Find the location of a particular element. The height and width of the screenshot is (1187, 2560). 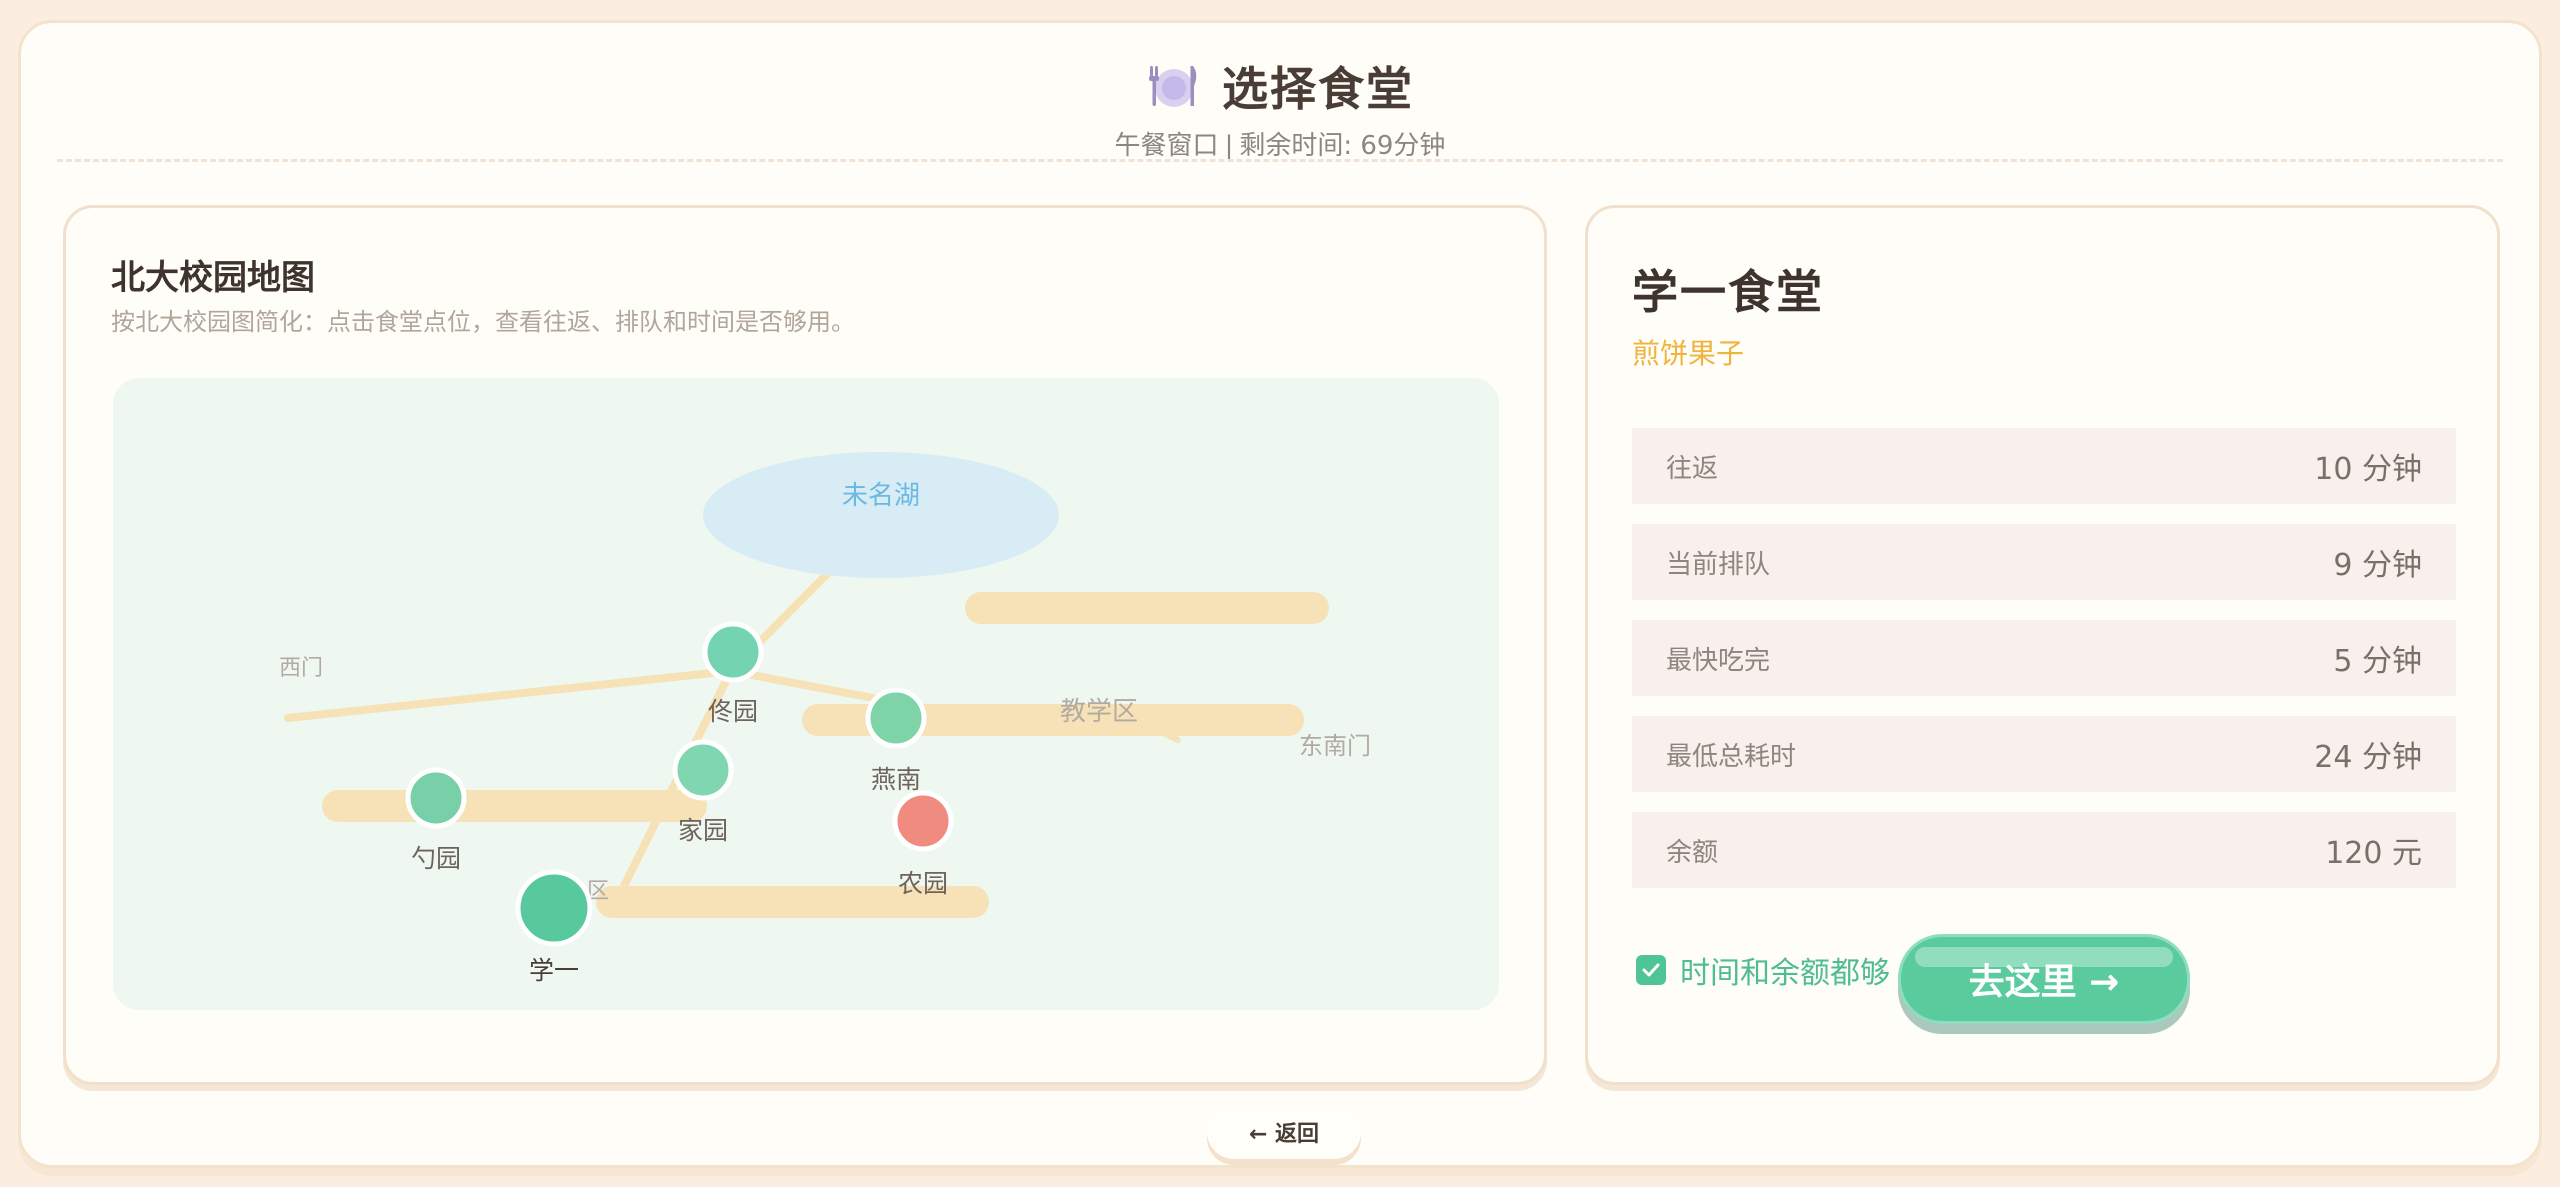

stat-label: 最低总耗时 is located at coordinates (1731, 756).